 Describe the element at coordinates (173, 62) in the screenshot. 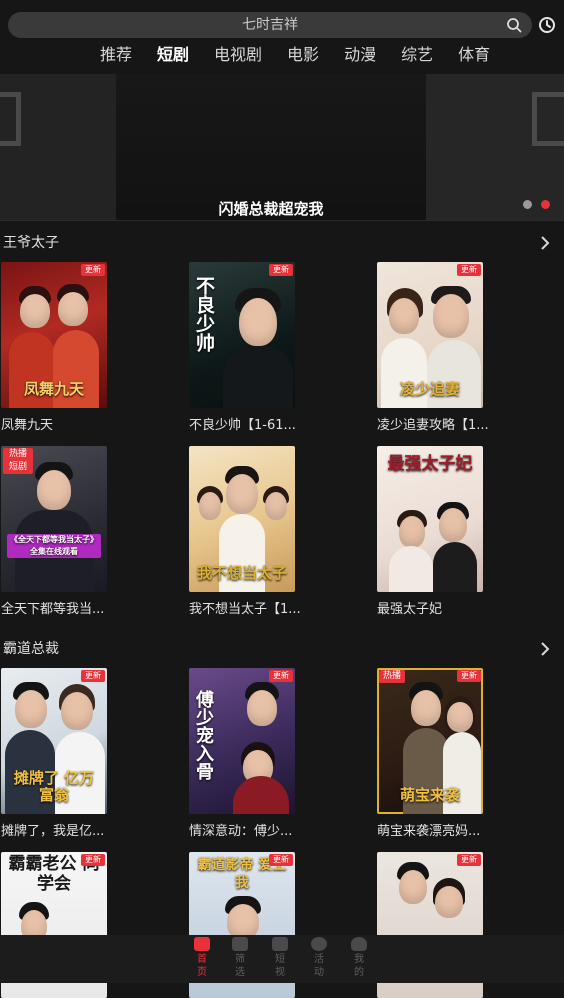

I see `tab-short-drama: 短剧` at that location.